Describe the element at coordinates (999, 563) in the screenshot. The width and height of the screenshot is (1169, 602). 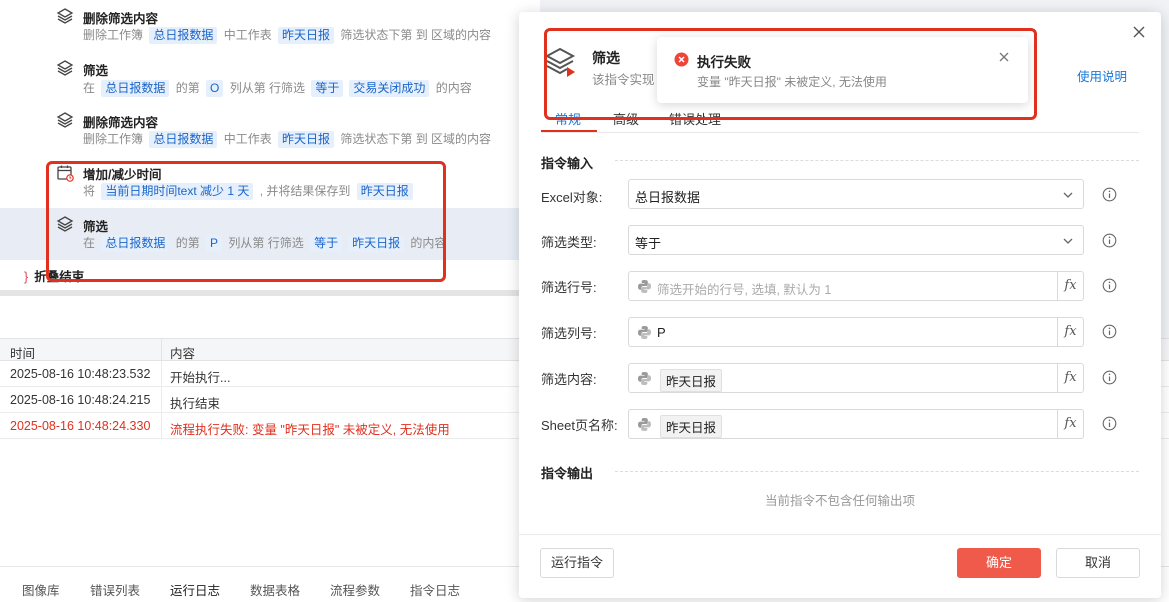
I see `confirm-button: 确定` at that location.